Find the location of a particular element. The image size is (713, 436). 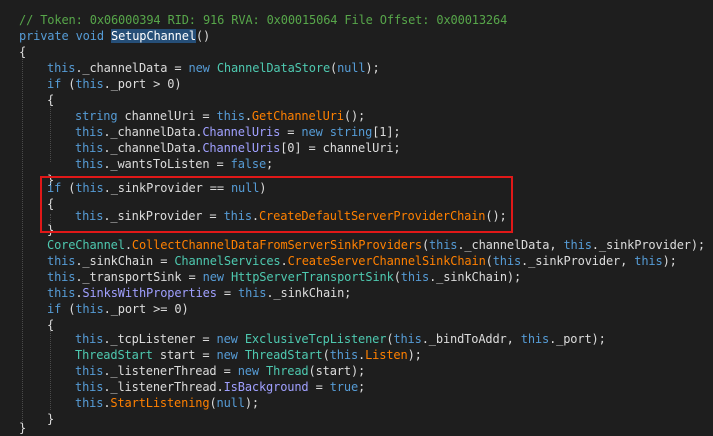

code-token: CreateServerChannelSinkChain is located at coordinates (386, 261).